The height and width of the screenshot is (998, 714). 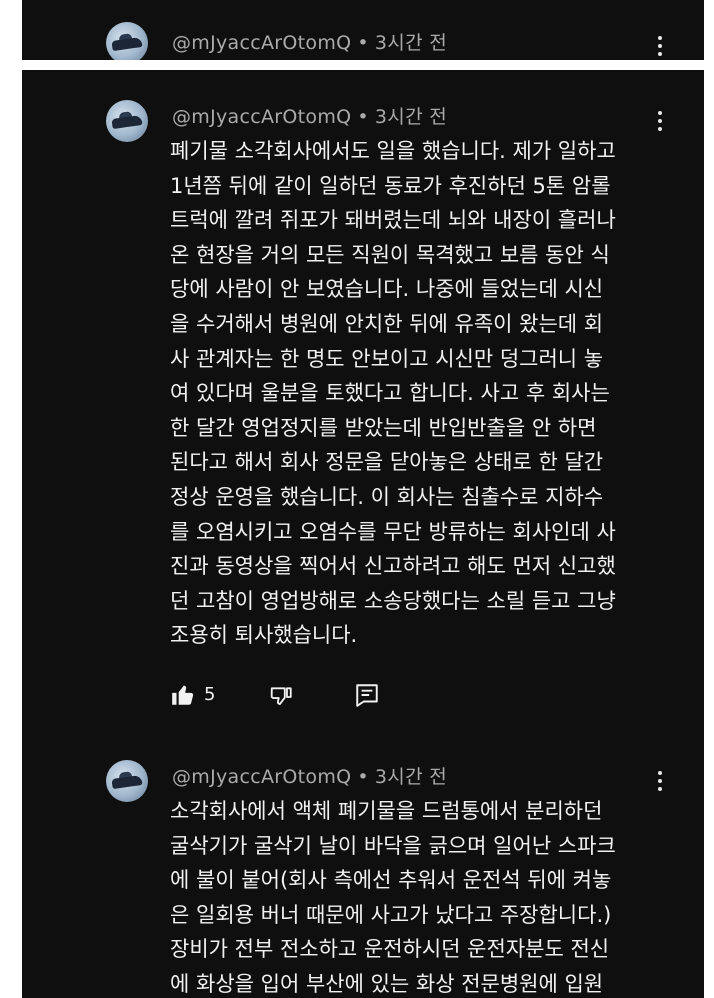 What do you see at coordinates (393, 151) in the screenshot?
I see `comment-line: 폐기물 소각회사에서도 일을 했습니다. 제가 일하고` at bounding box center [393, 151].